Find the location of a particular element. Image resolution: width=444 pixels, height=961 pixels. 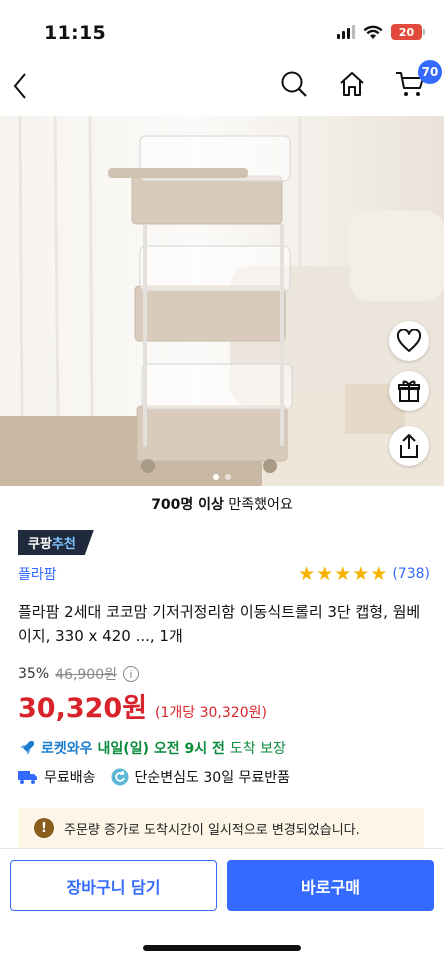

delivery-notice: ! 주문량 증가로 도착시간이 일시적으로 변경되었습니다. is located at coordinates (221, 828).